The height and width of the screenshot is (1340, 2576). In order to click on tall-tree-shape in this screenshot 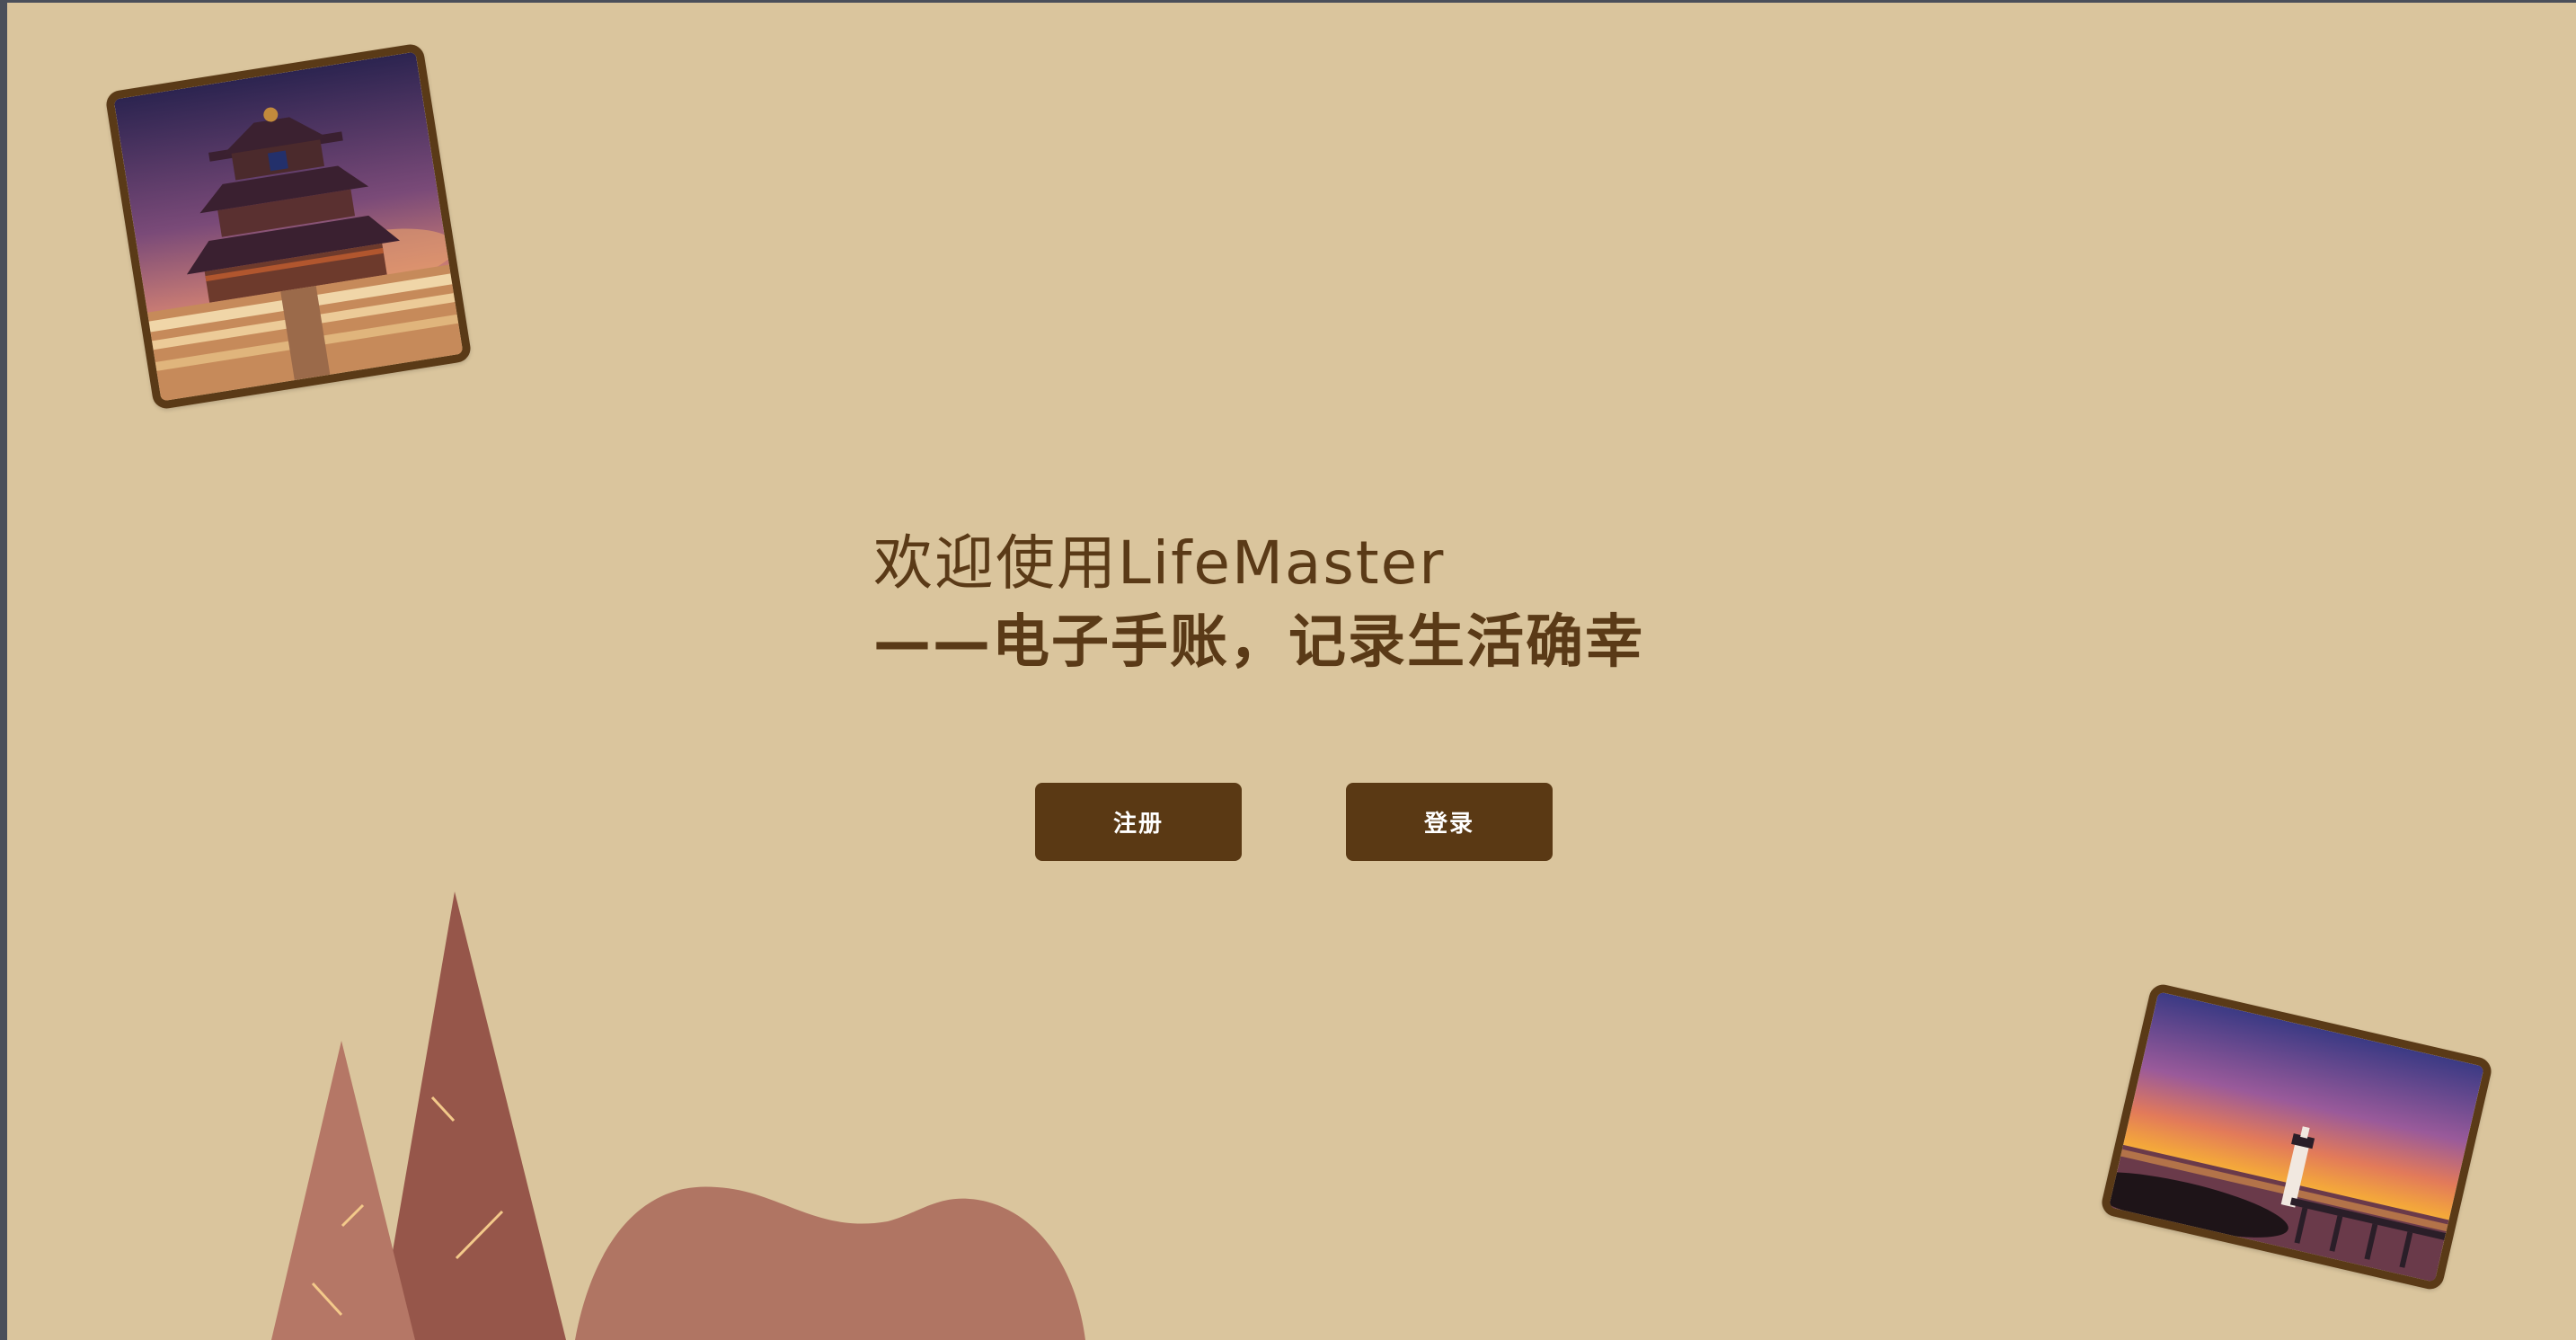, I will do `click(471, 1116)`.